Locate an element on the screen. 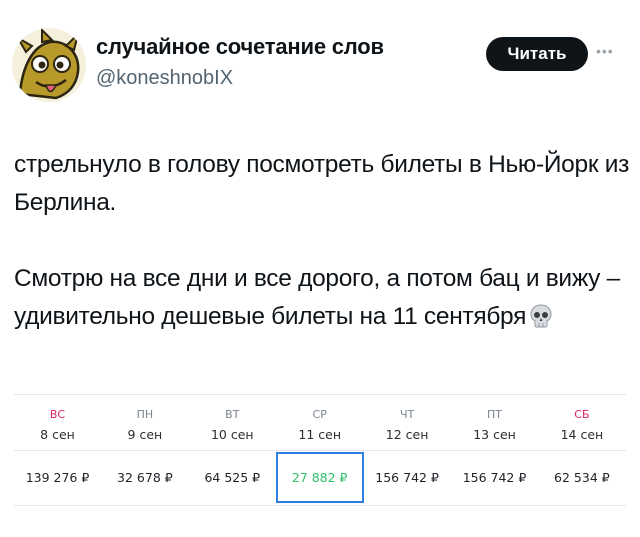 This screenshot has height=537, width=640. day-of-week-label: ВС is located at coordinates (57, 414).